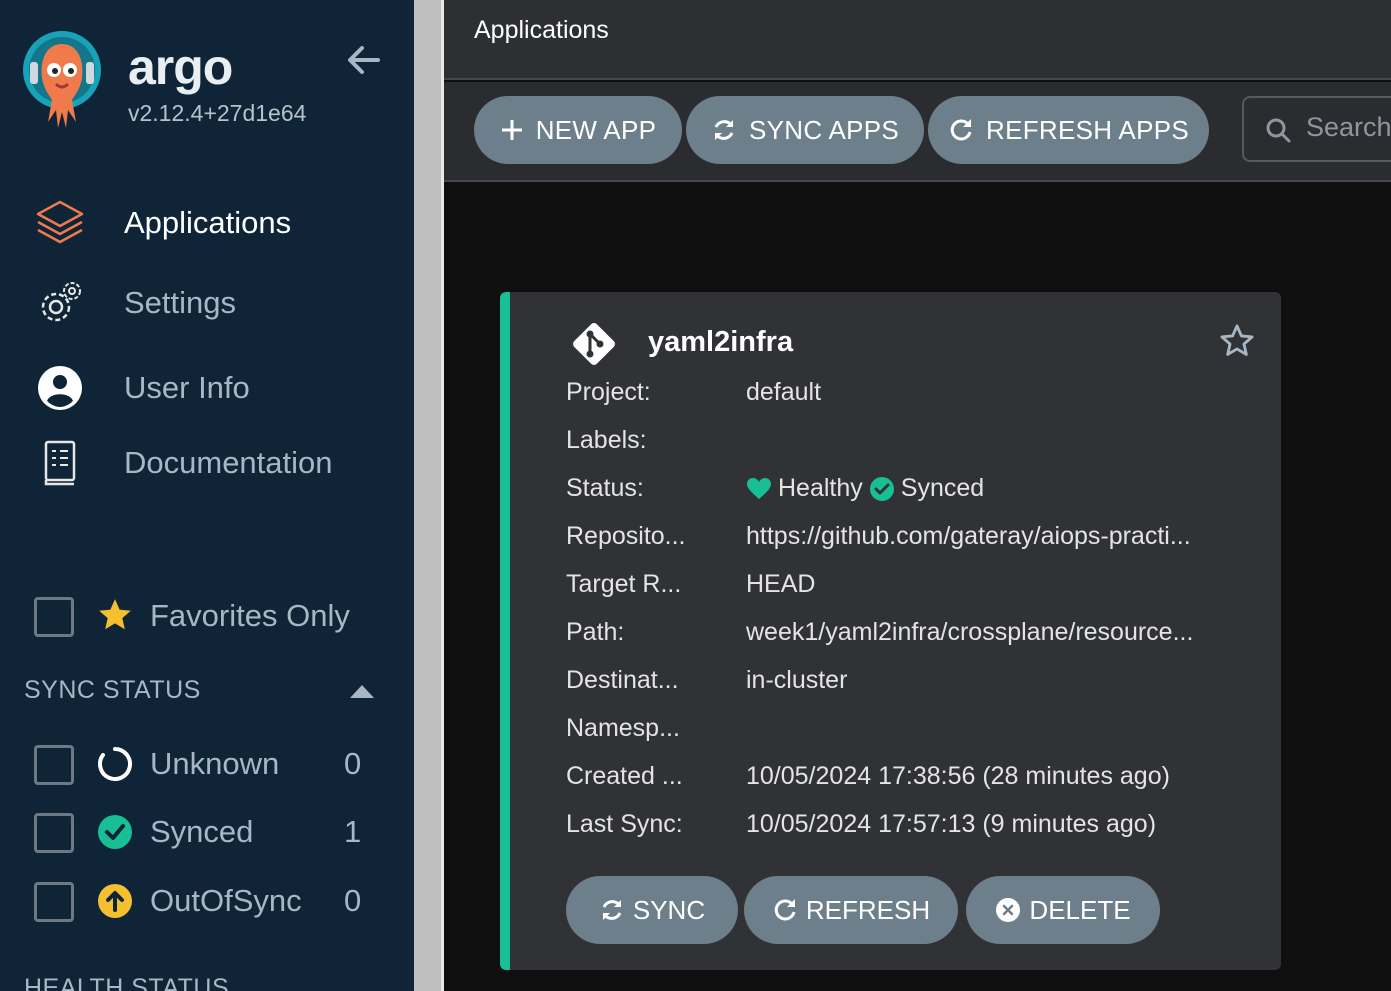  Describe the element at coordinates (54, 765) in the screenshot. I see `unknown-checkbox` at that location.